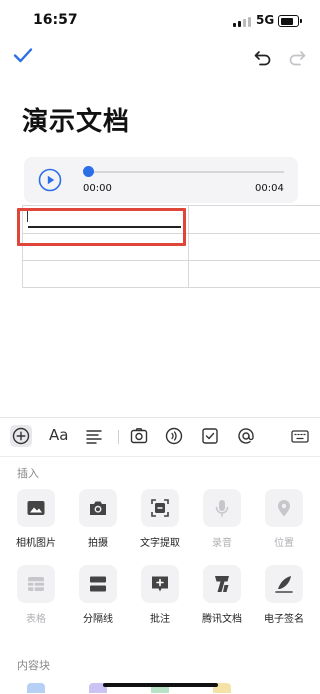 This screenshot has width=320, height=694. I want to click on signal-icon, so click(243, 22).